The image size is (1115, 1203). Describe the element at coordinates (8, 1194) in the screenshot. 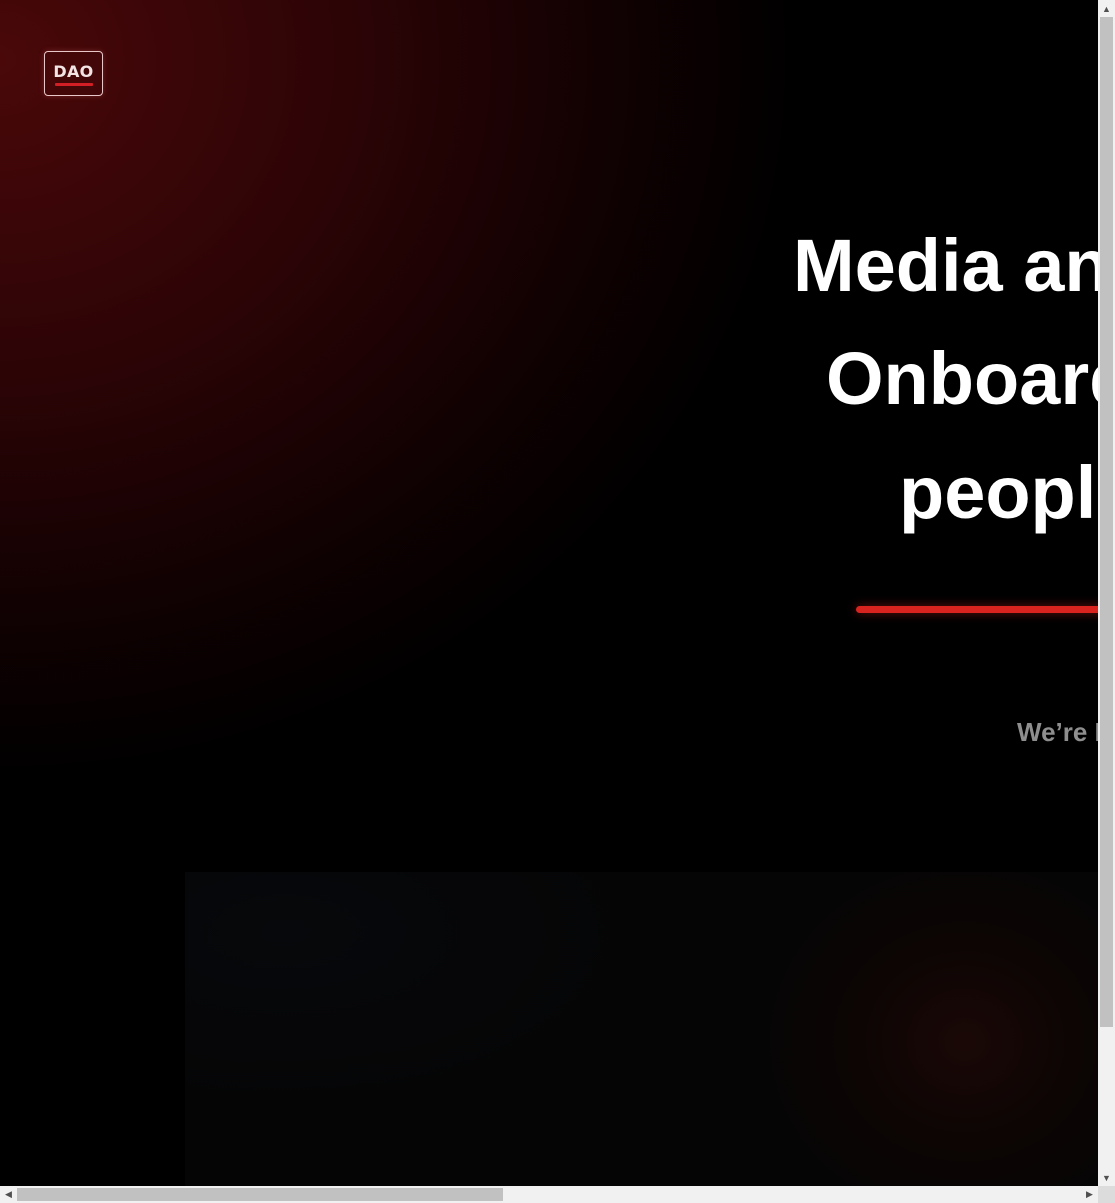

I see `arrow-left-icon: ◀` at that location.